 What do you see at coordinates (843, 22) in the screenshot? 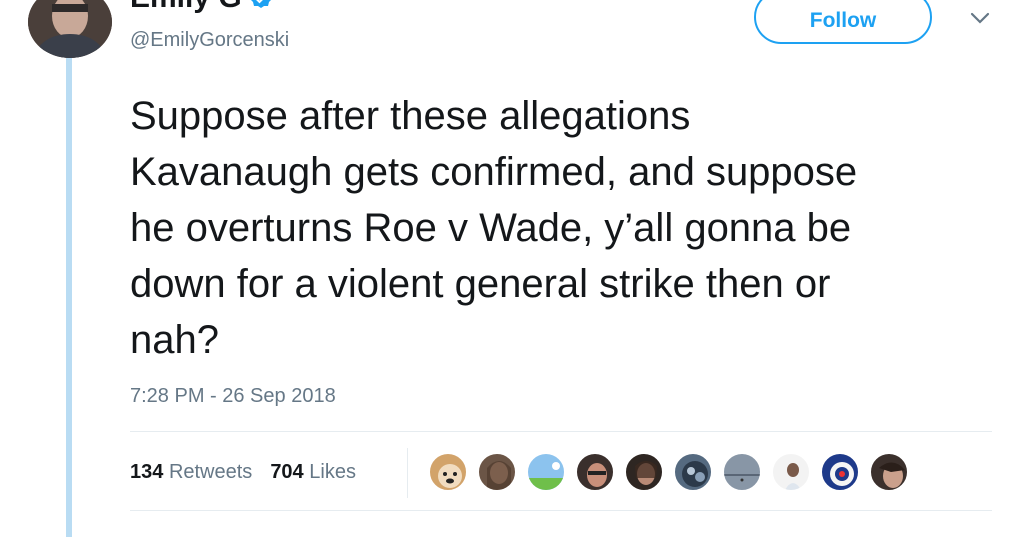
I see `follow-button: Follow` at bounding box center [843, 22].